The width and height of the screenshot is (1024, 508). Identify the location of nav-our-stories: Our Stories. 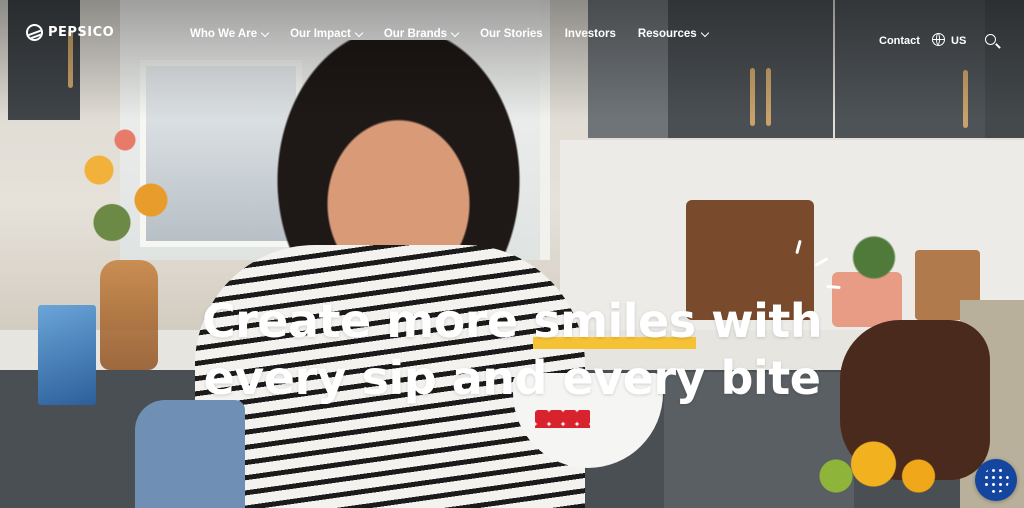
(511, 34).